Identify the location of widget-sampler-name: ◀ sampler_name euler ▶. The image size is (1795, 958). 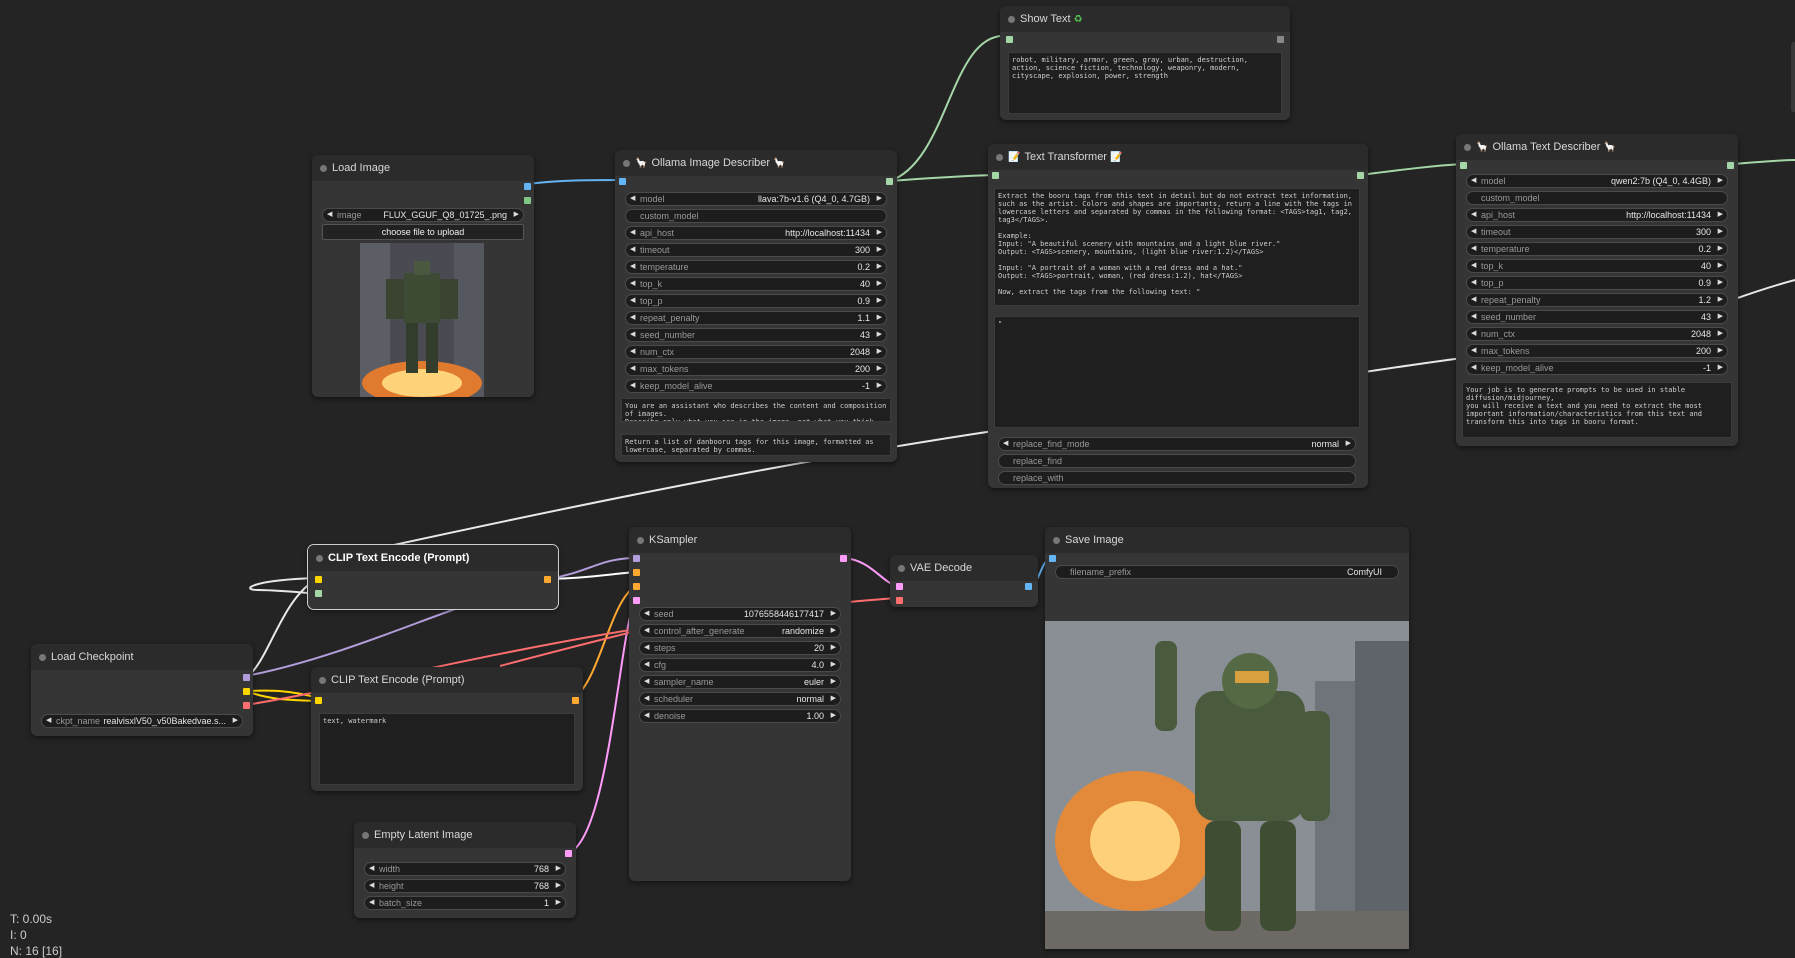
(740, 682).